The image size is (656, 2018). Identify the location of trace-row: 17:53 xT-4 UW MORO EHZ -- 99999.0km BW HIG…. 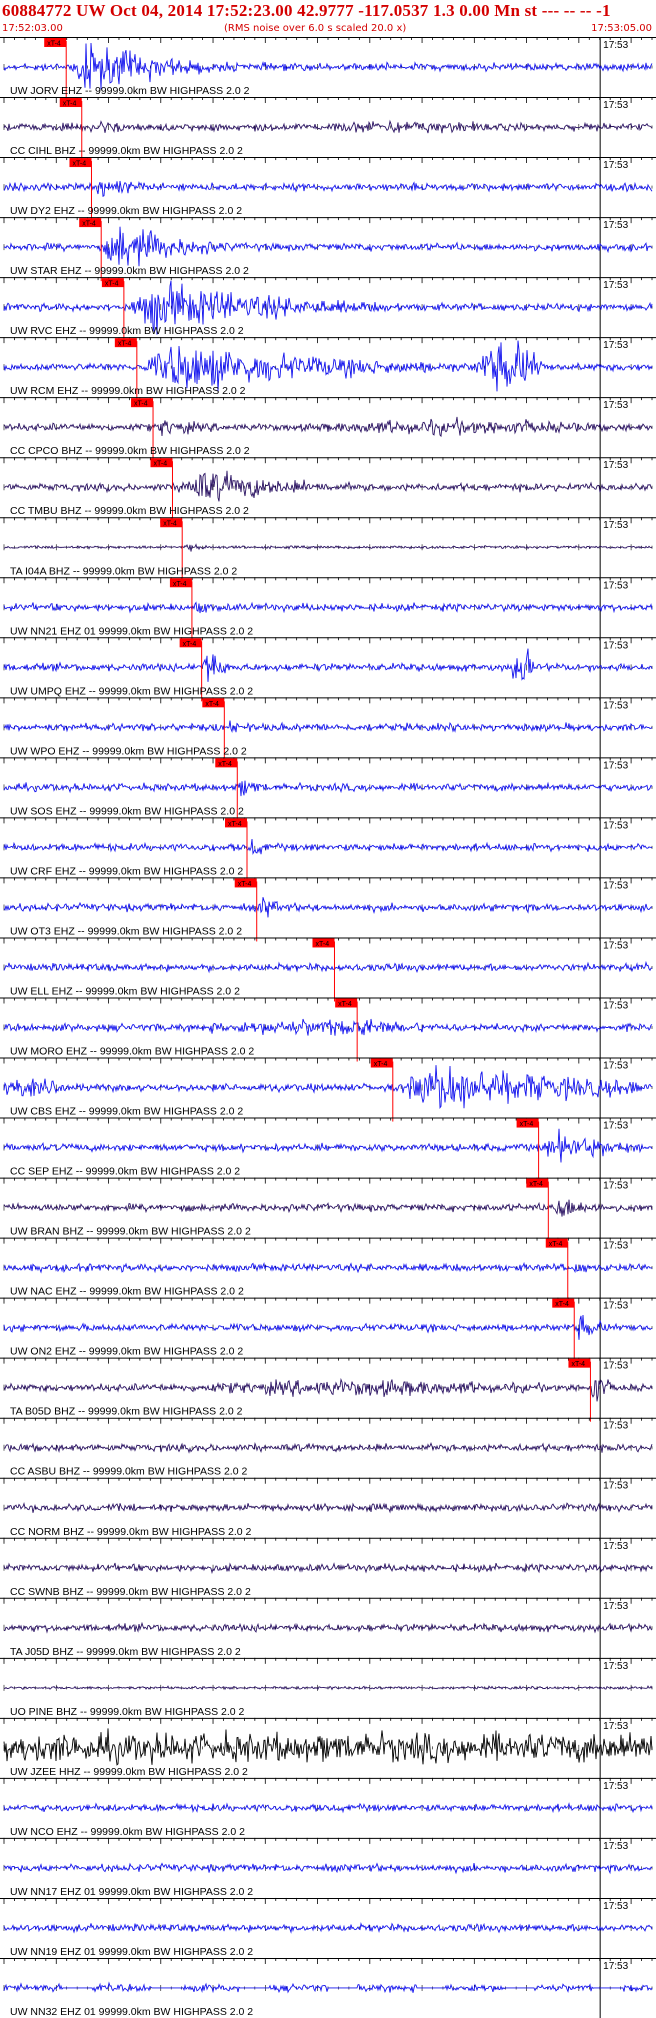
(328, 1029).